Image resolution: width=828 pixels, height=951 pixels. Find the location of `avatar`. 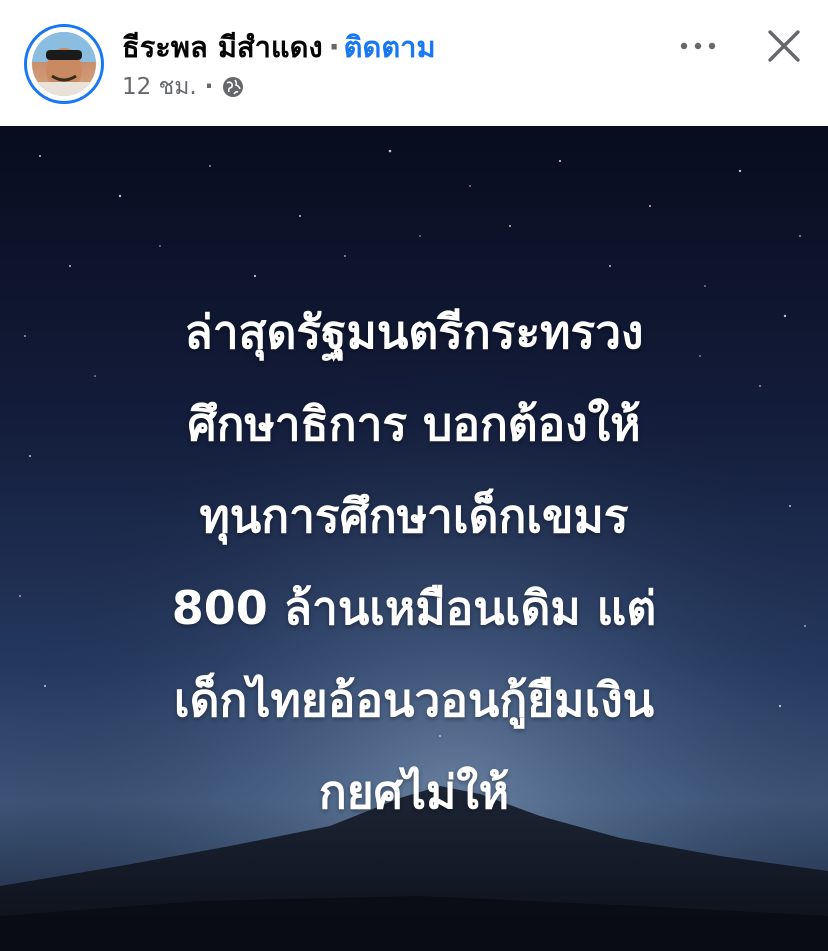

avatar is located at coordinates (64, 64).